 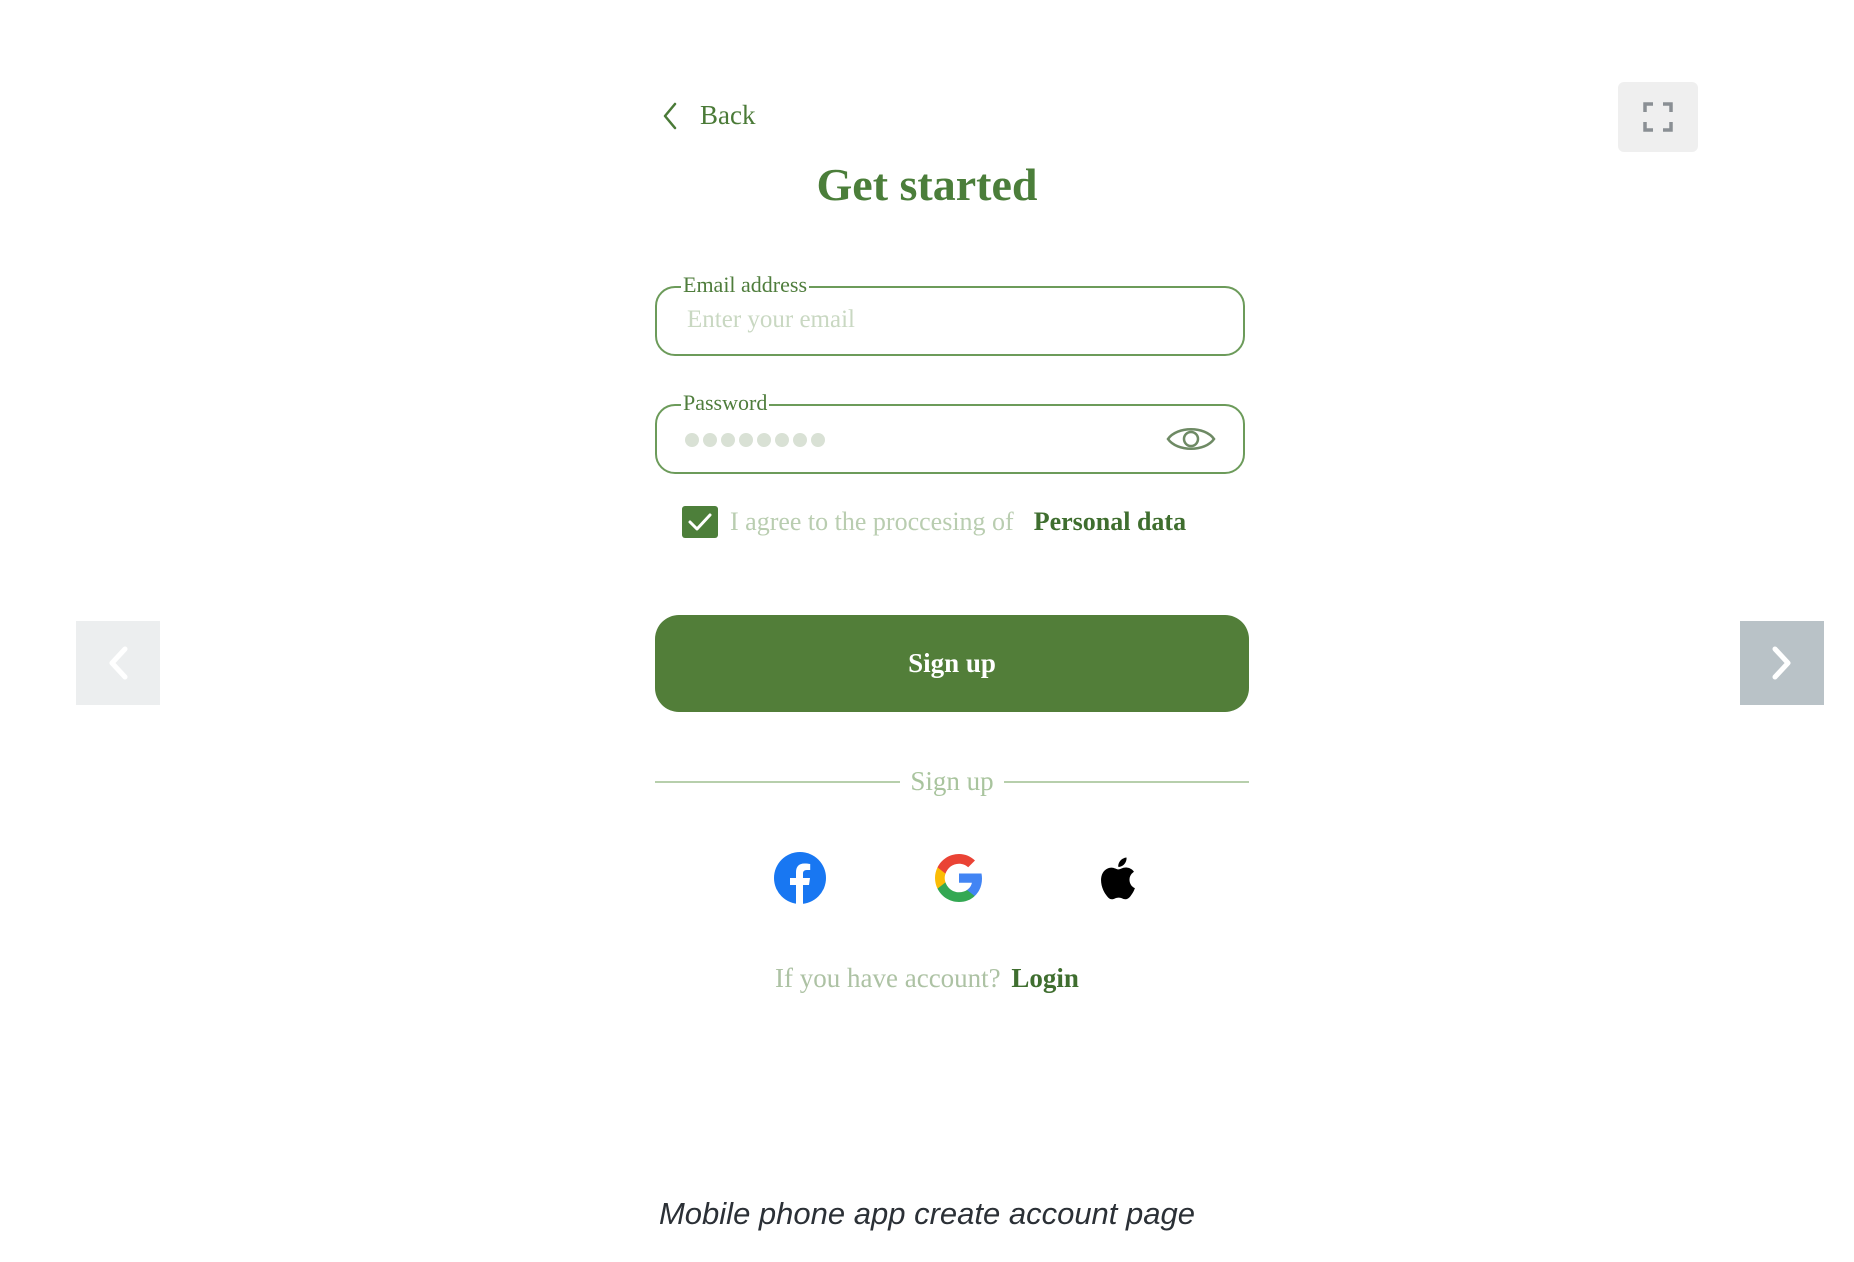 What do you see at coordinates (1191, 439) in the screenshot?
I see `eye-icon` at bounding box center [1191, 439].